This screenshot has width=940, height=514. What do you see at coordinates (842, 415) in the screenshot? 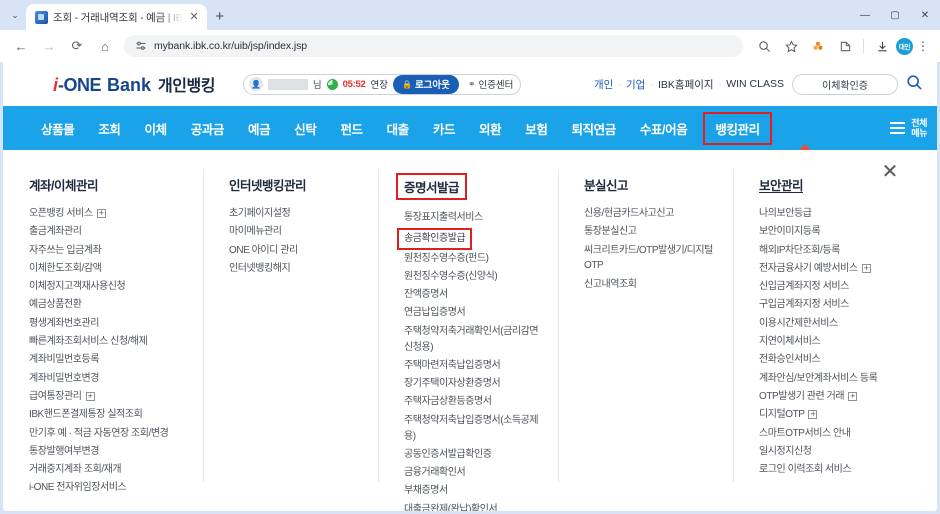
I see `menu-item: 디지털OTP +` at bounding box center [842, 415].